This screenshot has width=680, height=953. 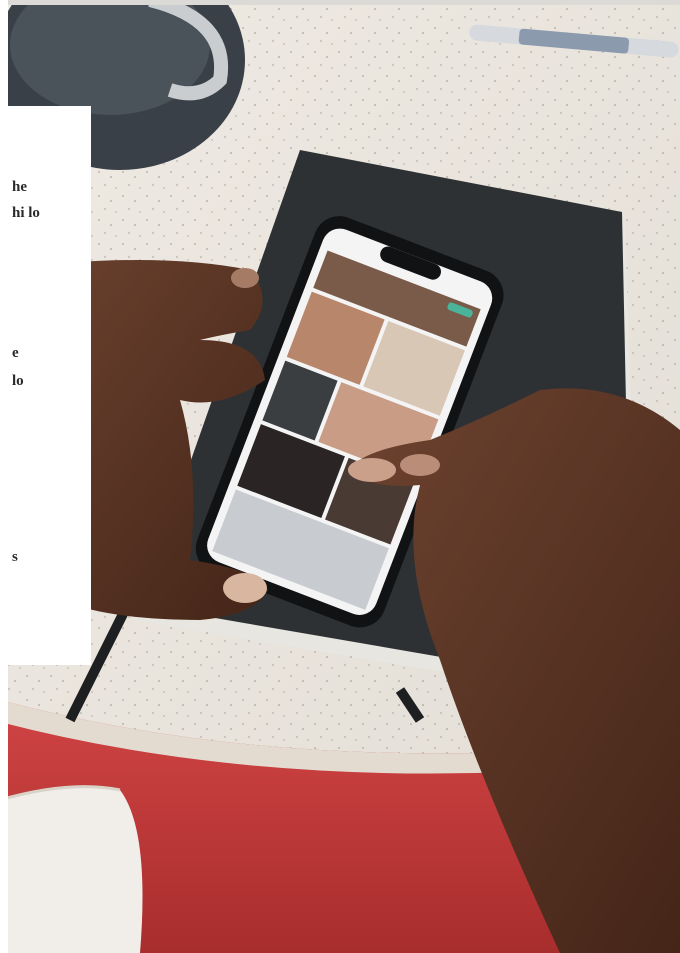 I want to click on card-text-line: hi lo, so click(x=26, y=213).